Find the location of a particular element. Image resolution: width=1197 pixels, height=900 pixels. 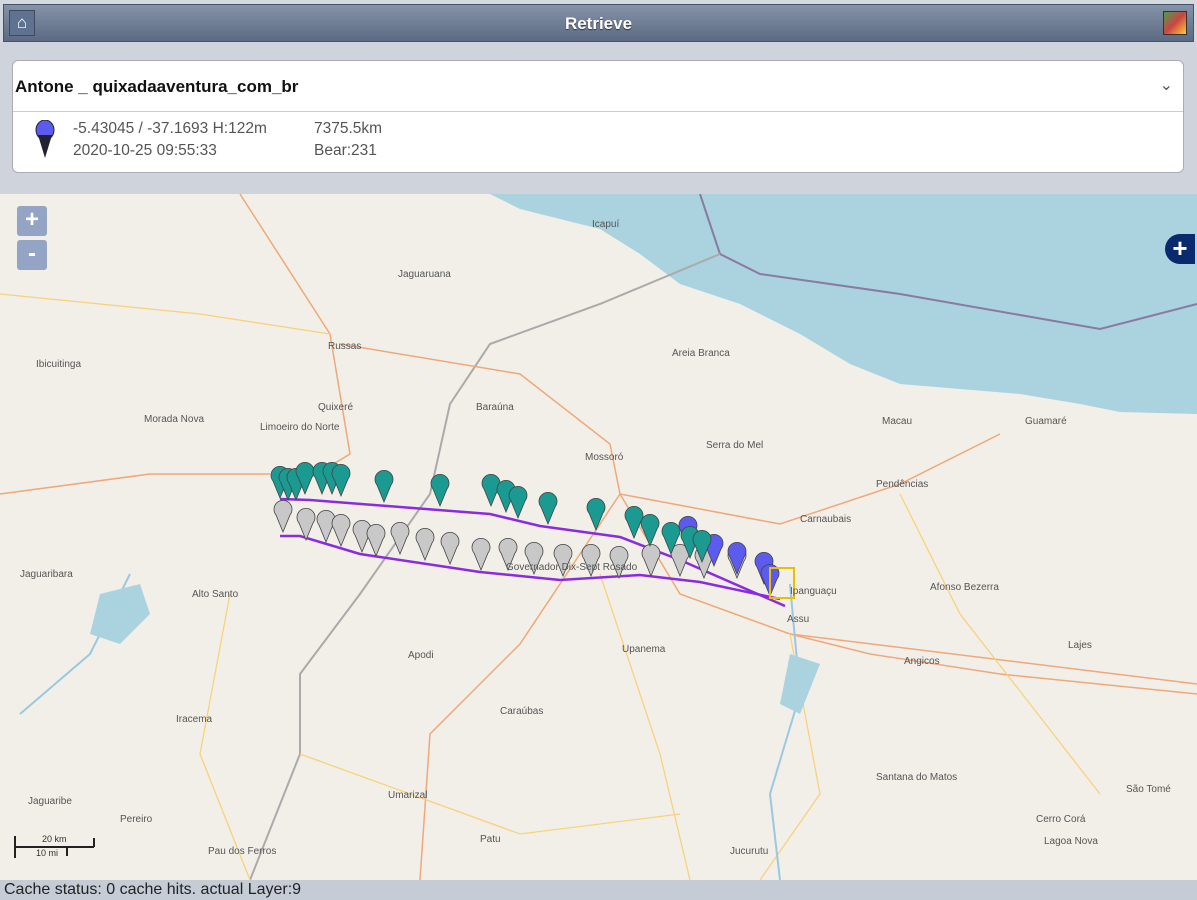

town-label: Pau dos Ferros is located at coordinates (242, 851).